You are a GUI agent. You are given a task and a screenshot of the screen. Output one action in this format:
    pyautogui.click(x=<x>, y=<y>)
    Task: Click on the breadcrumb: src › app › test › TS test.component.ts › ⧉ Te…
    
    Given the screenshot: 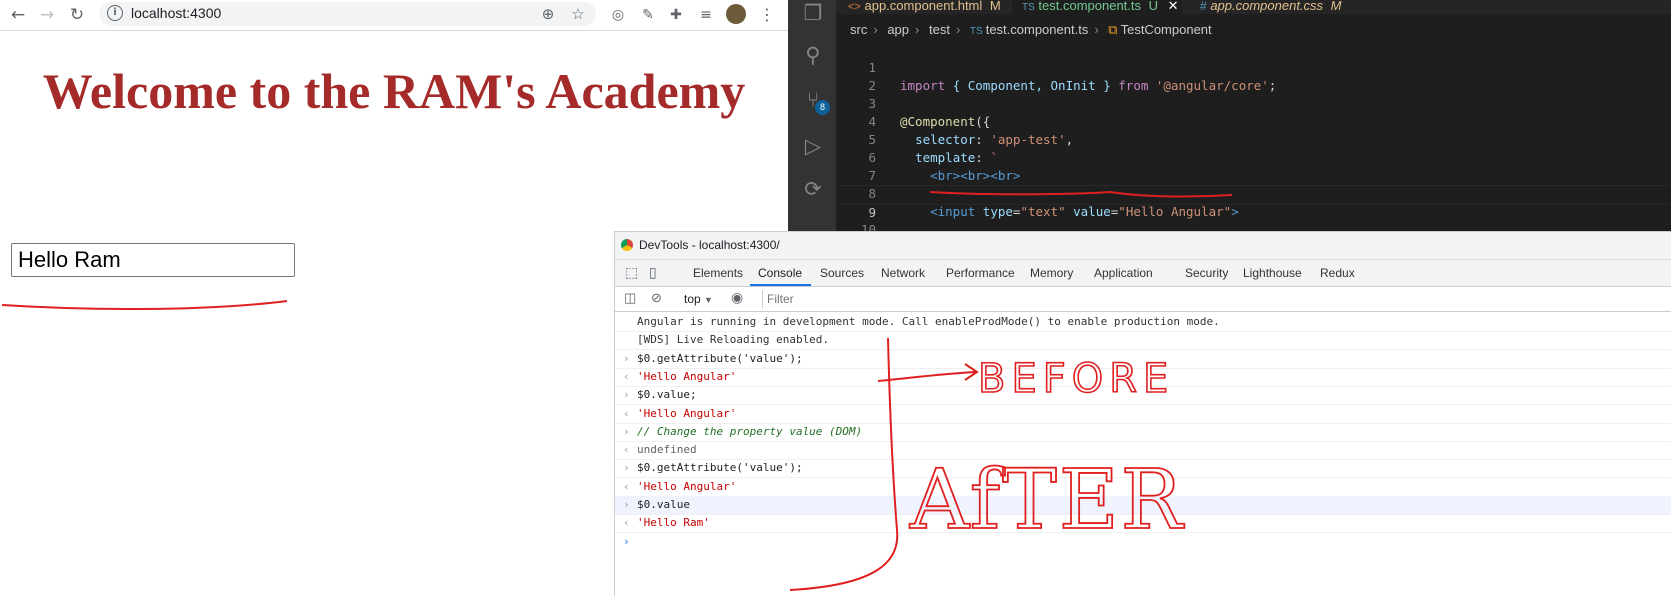 What is the action you would take?
    pyautogui.click(x=1034, y=30)
    